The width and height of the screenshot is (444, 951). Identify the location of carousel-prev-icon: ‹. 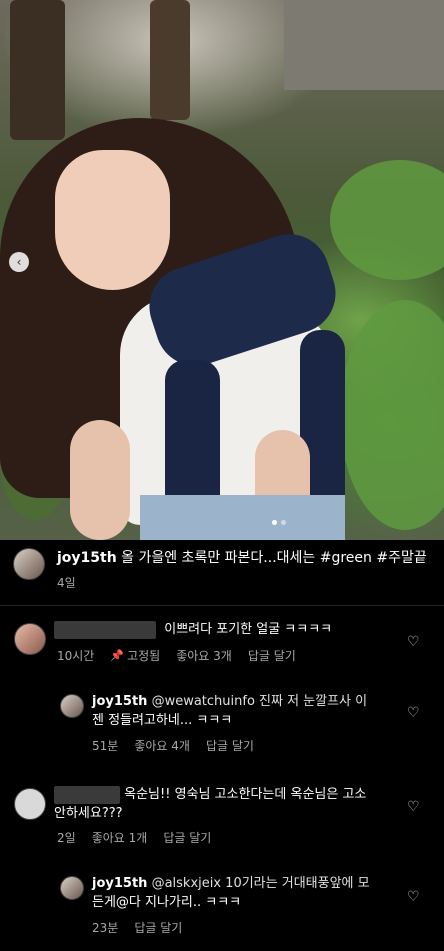
(19, 262).